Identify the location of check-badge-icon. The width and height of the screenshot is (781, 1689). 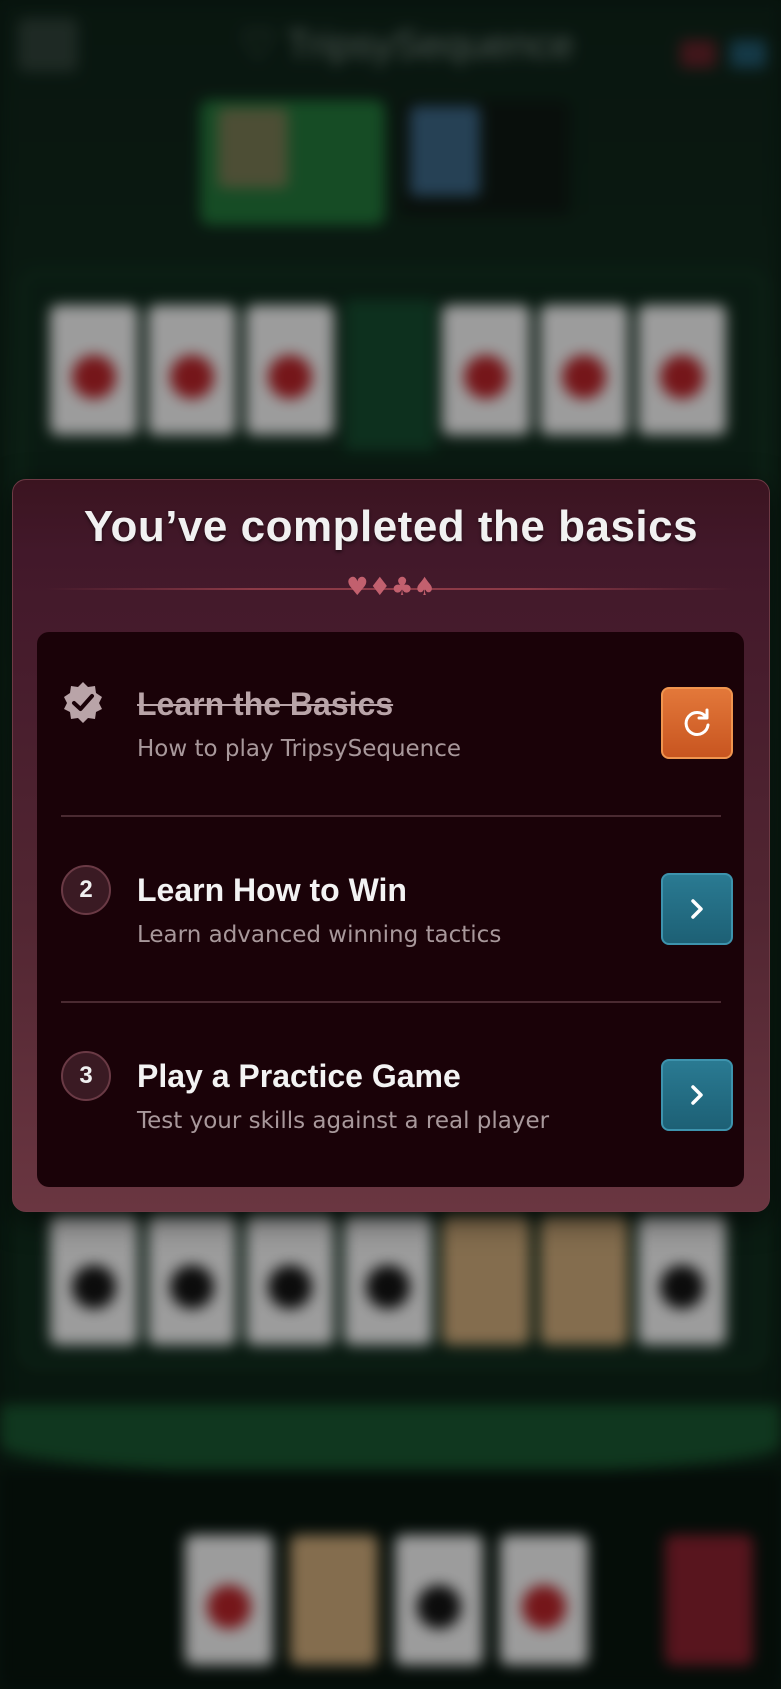
(83, 702).